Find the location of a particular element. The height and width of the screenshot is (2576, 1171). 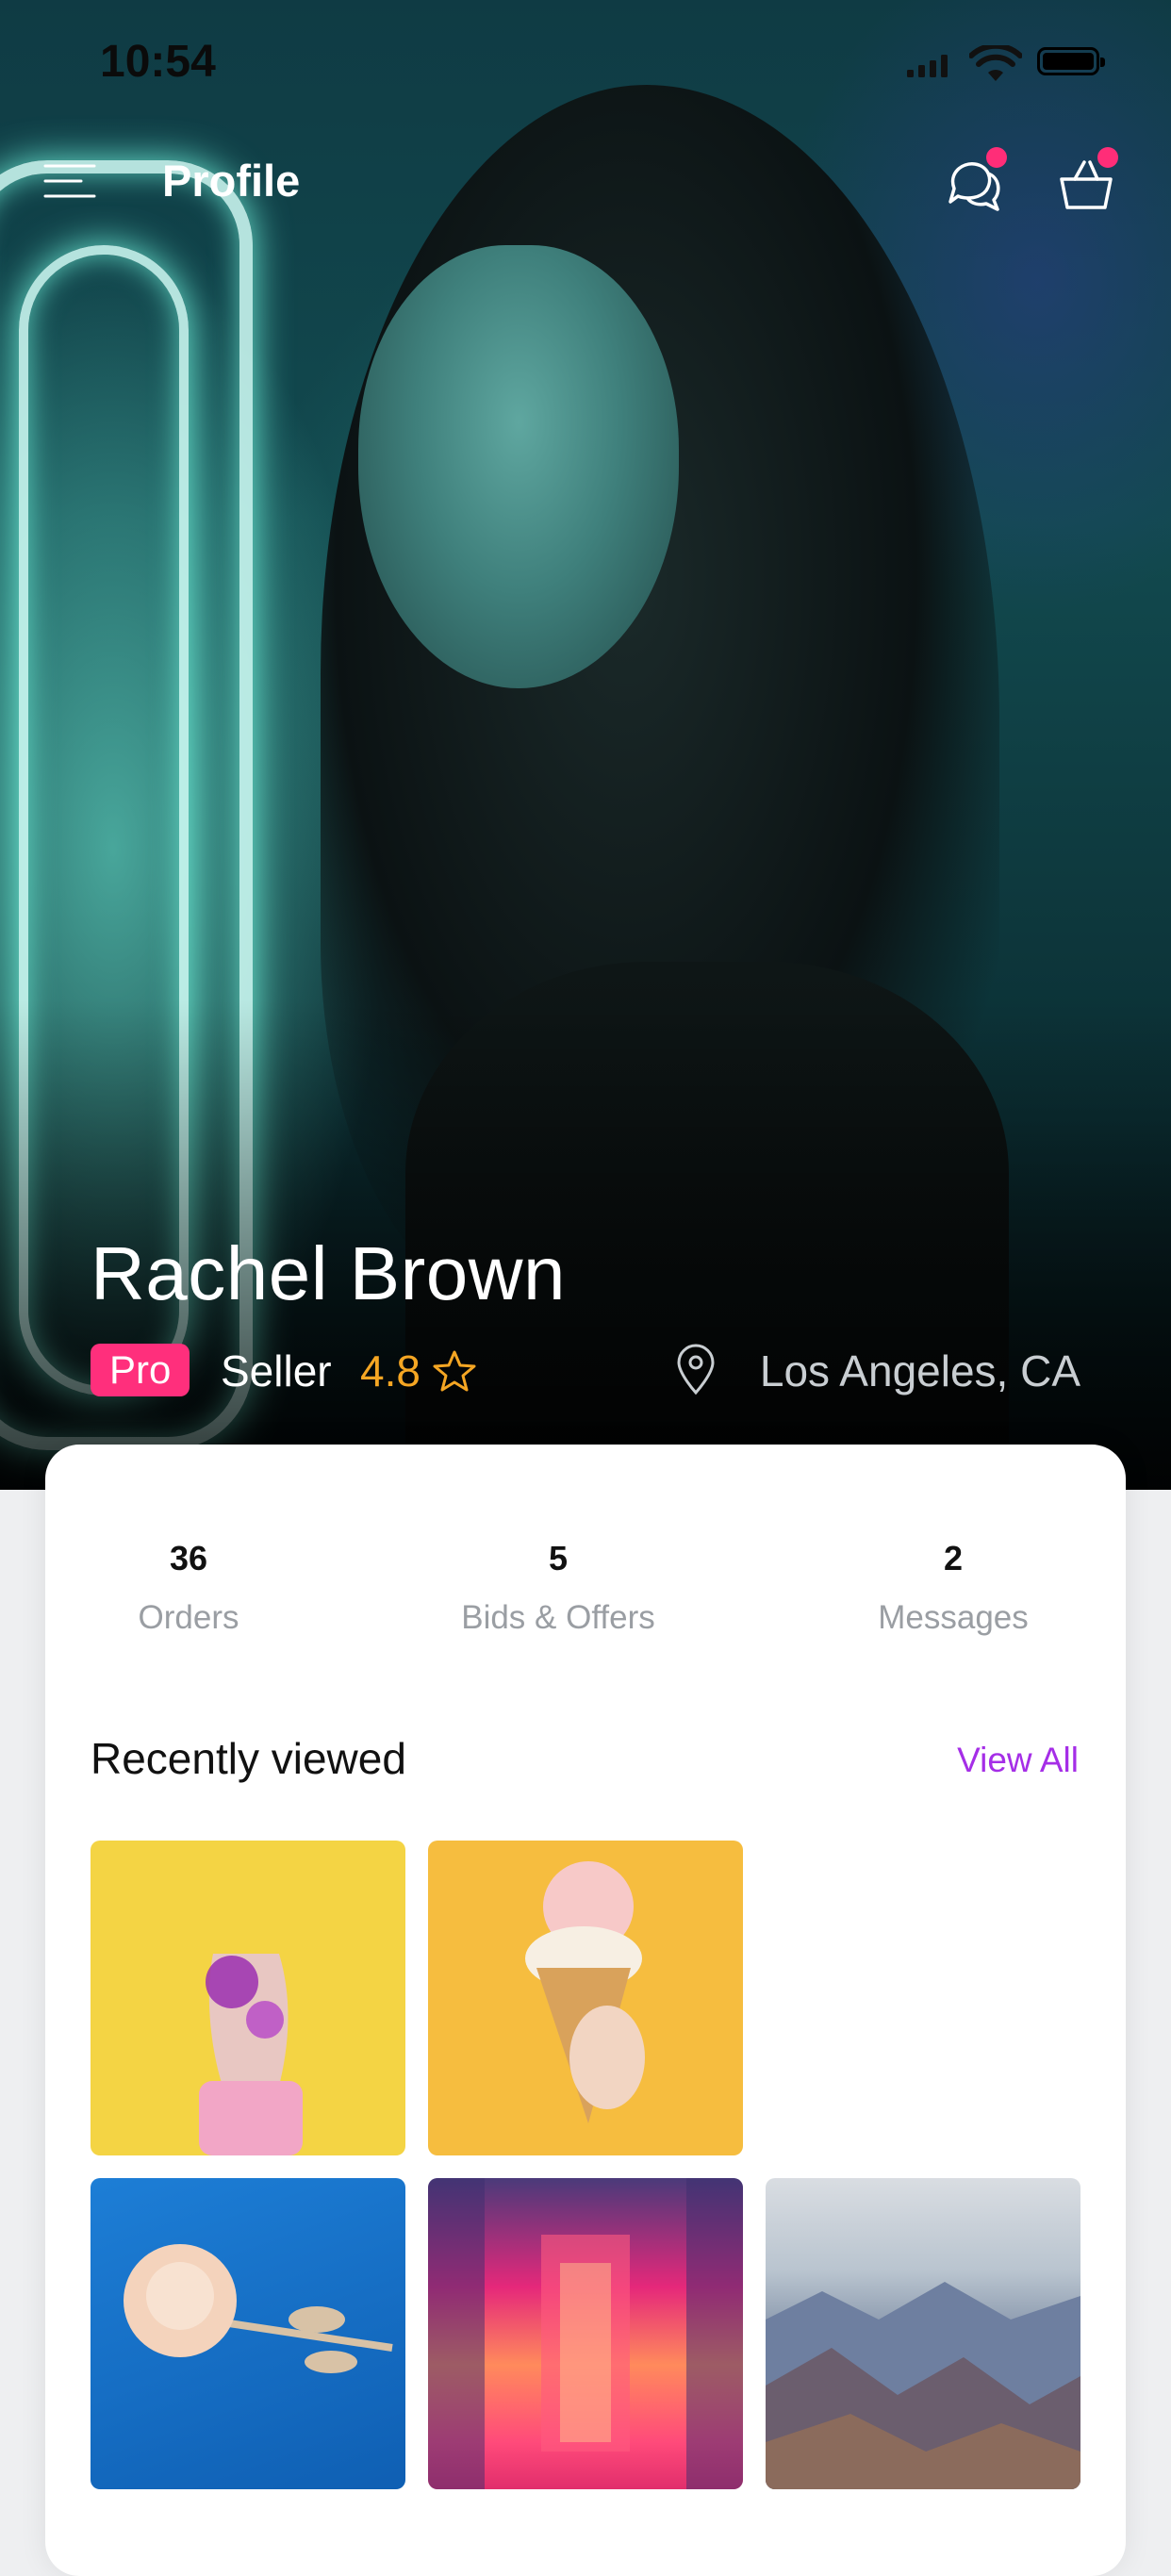

mountains-image is located at coordinates (923, 2385).